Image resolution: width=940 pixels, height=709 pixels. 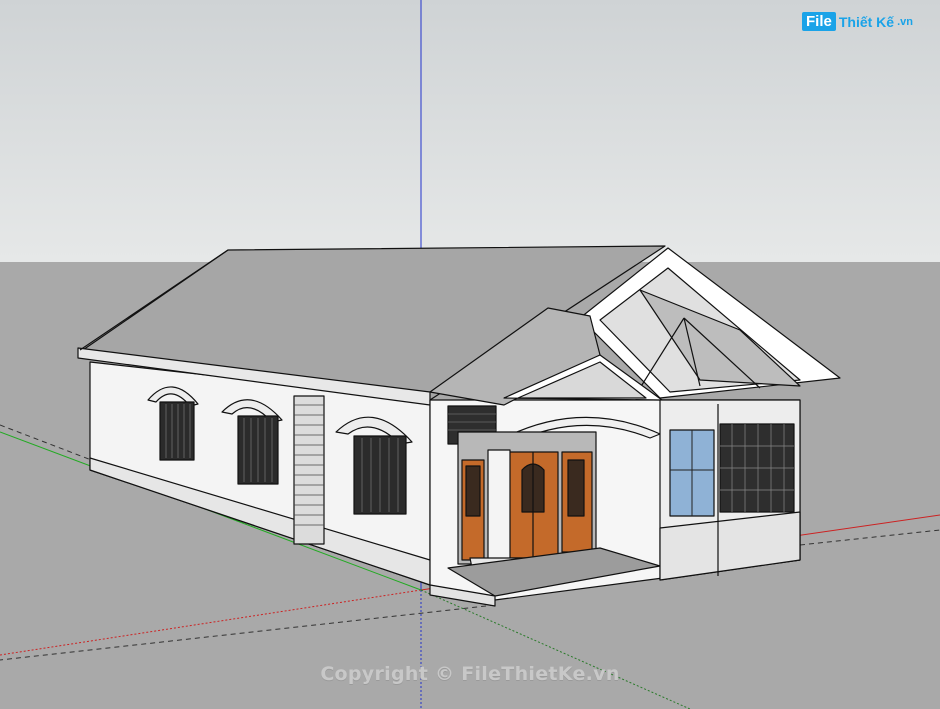 What do you see at coordinates (499, 505) in the screenshot?
I see `porch-column` at bounding box center [499, 505].